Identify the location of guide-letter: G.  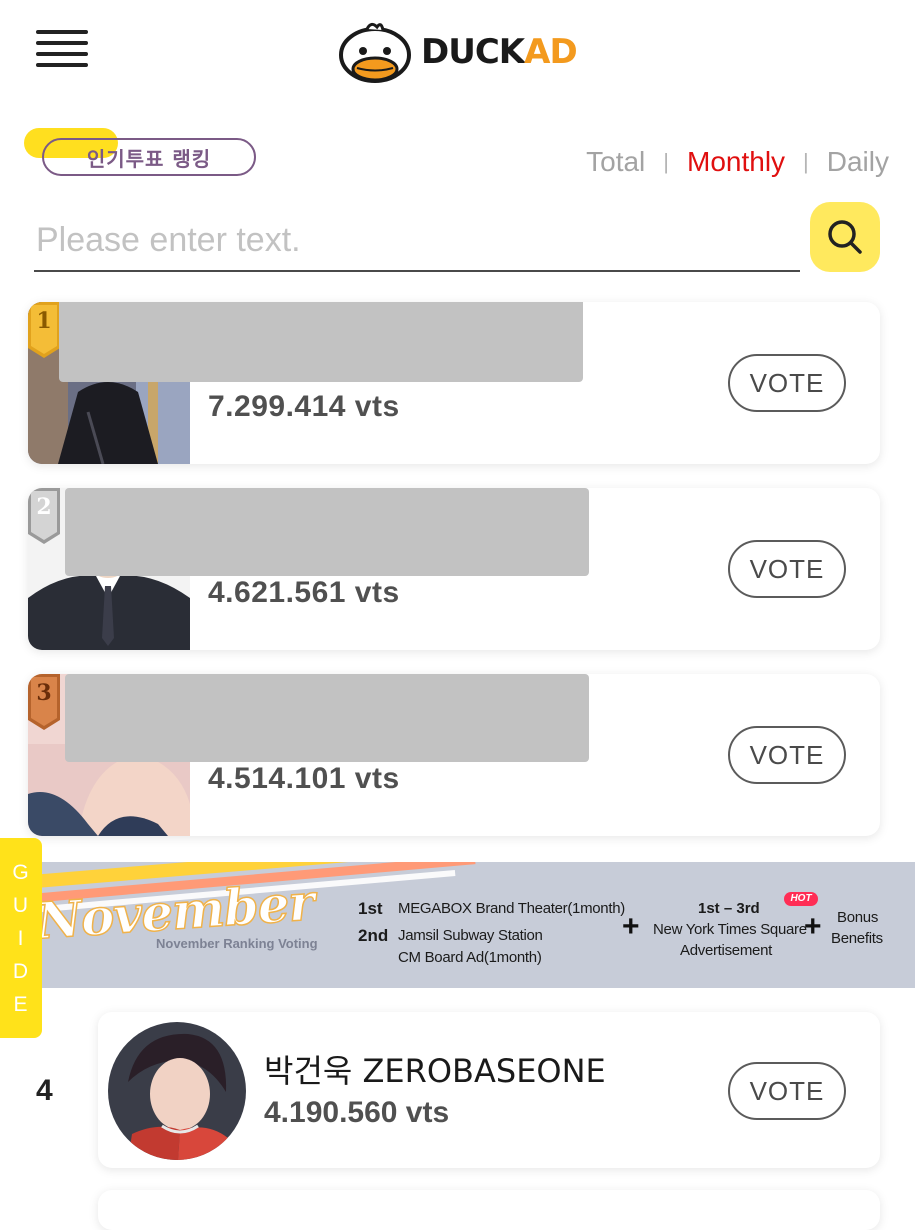
(21, 872).